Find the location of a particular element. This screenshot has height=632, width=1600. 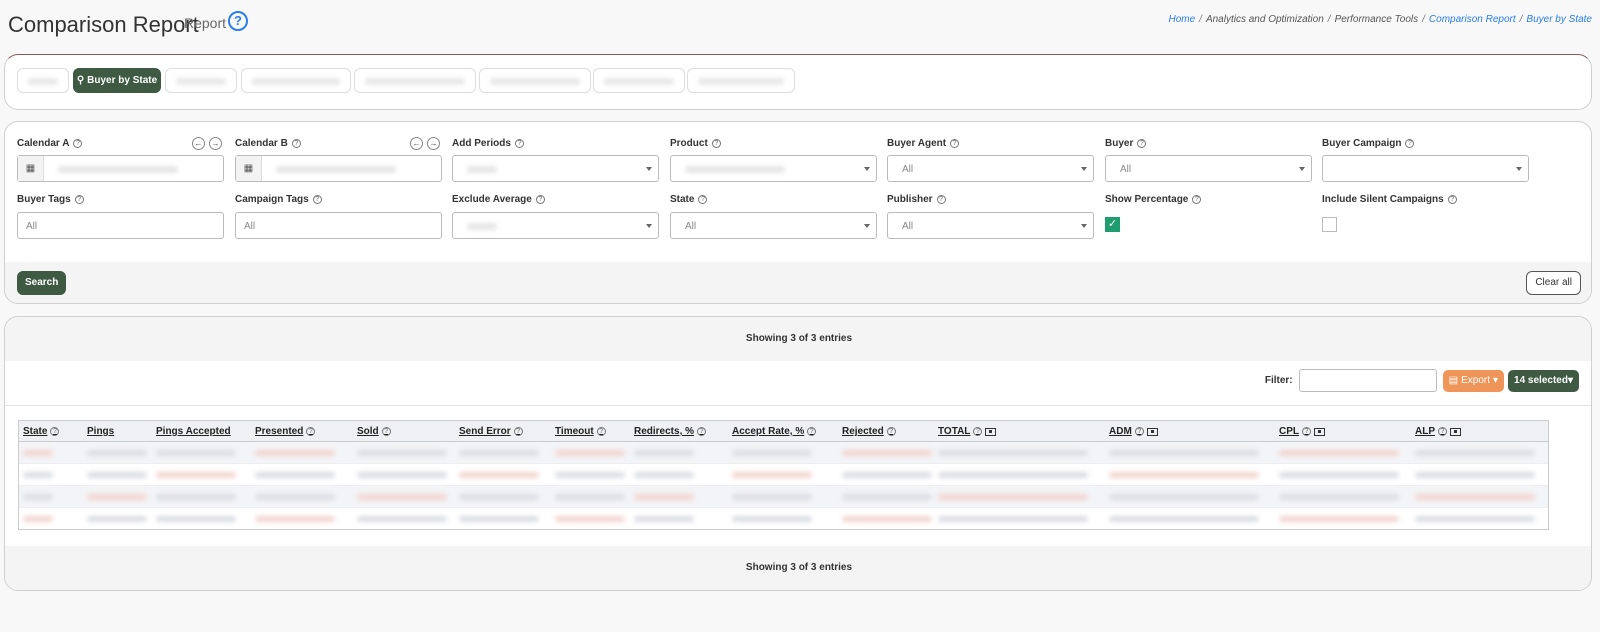

include-silent-checkbox is located at coordinates (1329, 224).